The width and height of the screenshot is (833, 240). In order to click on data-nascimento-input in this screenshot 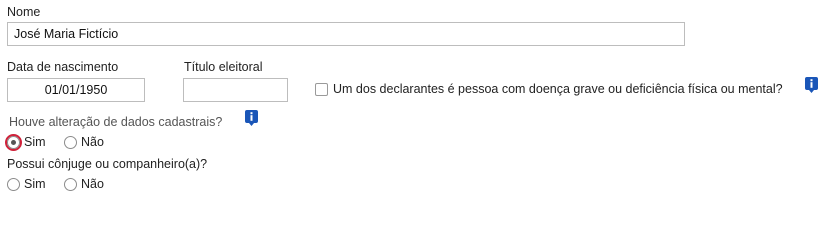, I will do `click(76, 90)`.